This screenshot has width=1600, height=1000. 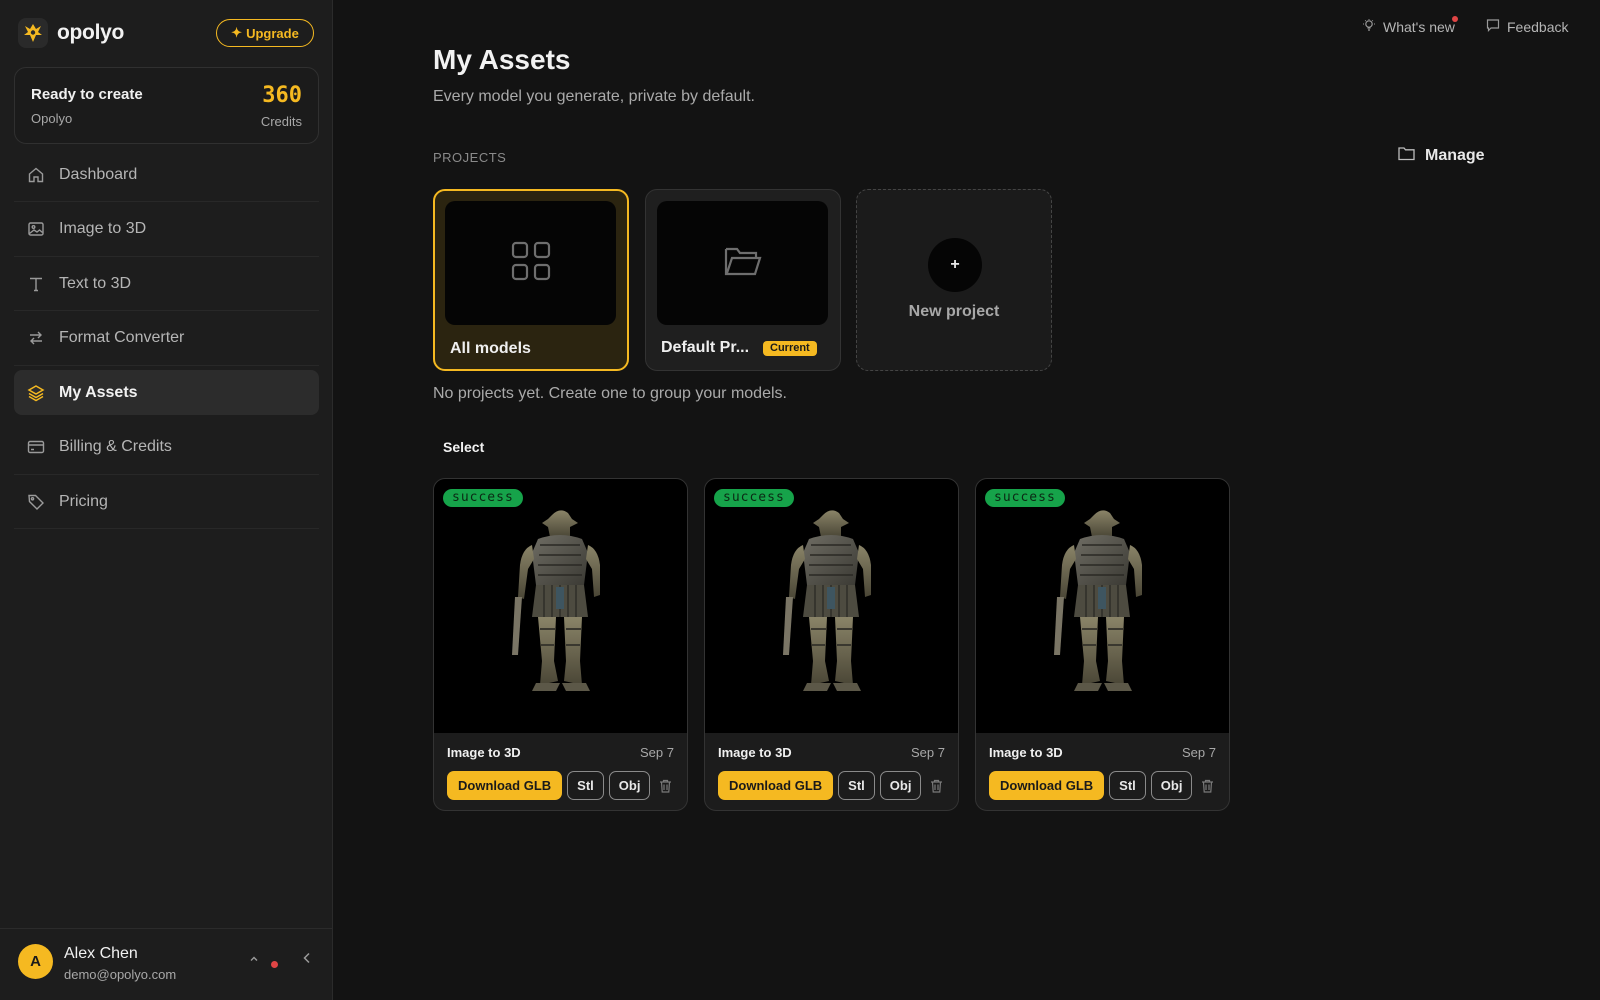 I want to click on chat-bubble-icon, so click(x=1493, y=26).